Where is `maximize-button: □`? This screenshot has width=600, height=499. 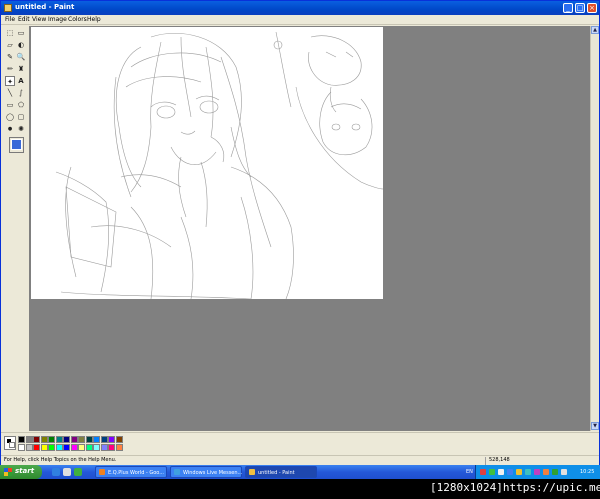 maximize-button: □ is located at coordinates (580, 8).